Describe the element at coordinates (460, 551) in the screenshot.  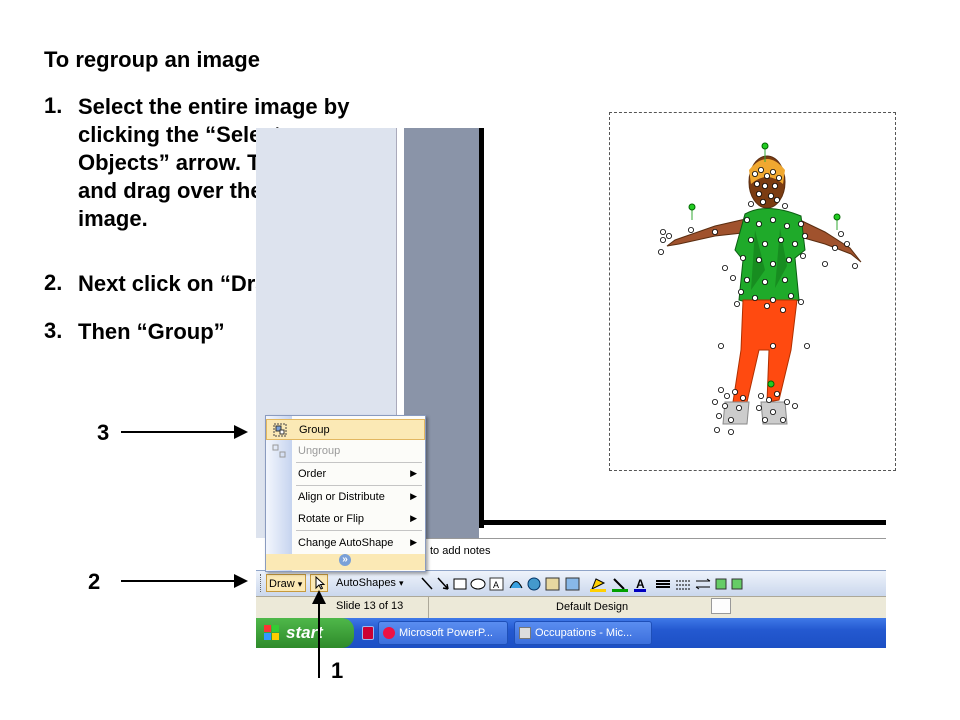
I see `notes-placeholder: to add notes` at that location.